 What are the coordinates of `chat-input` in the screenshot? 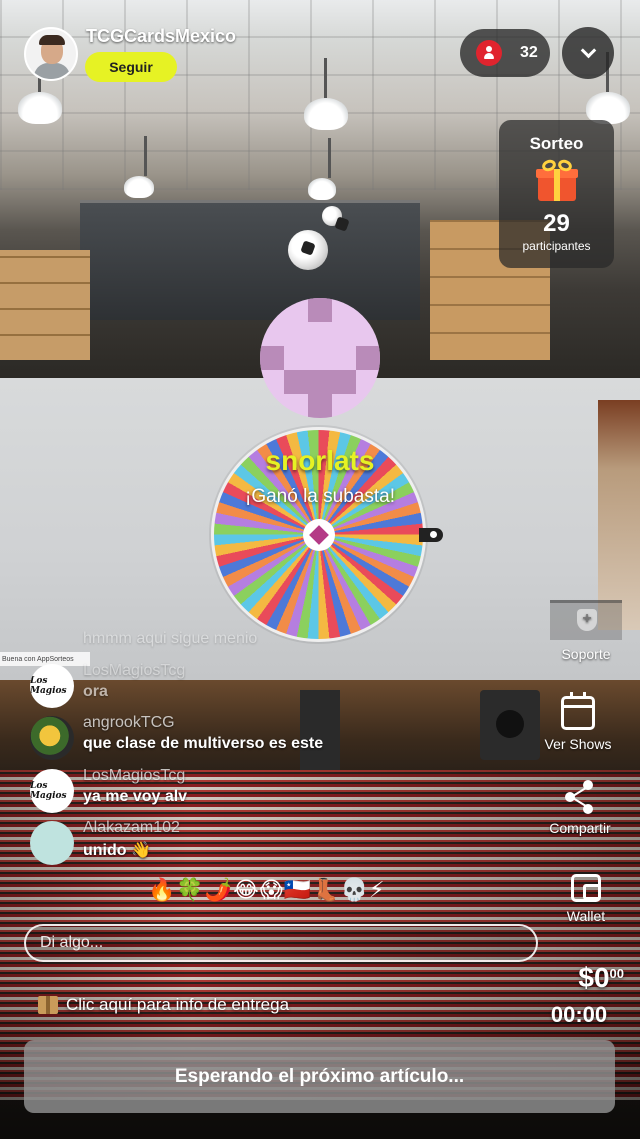 It's located at (281, 943).